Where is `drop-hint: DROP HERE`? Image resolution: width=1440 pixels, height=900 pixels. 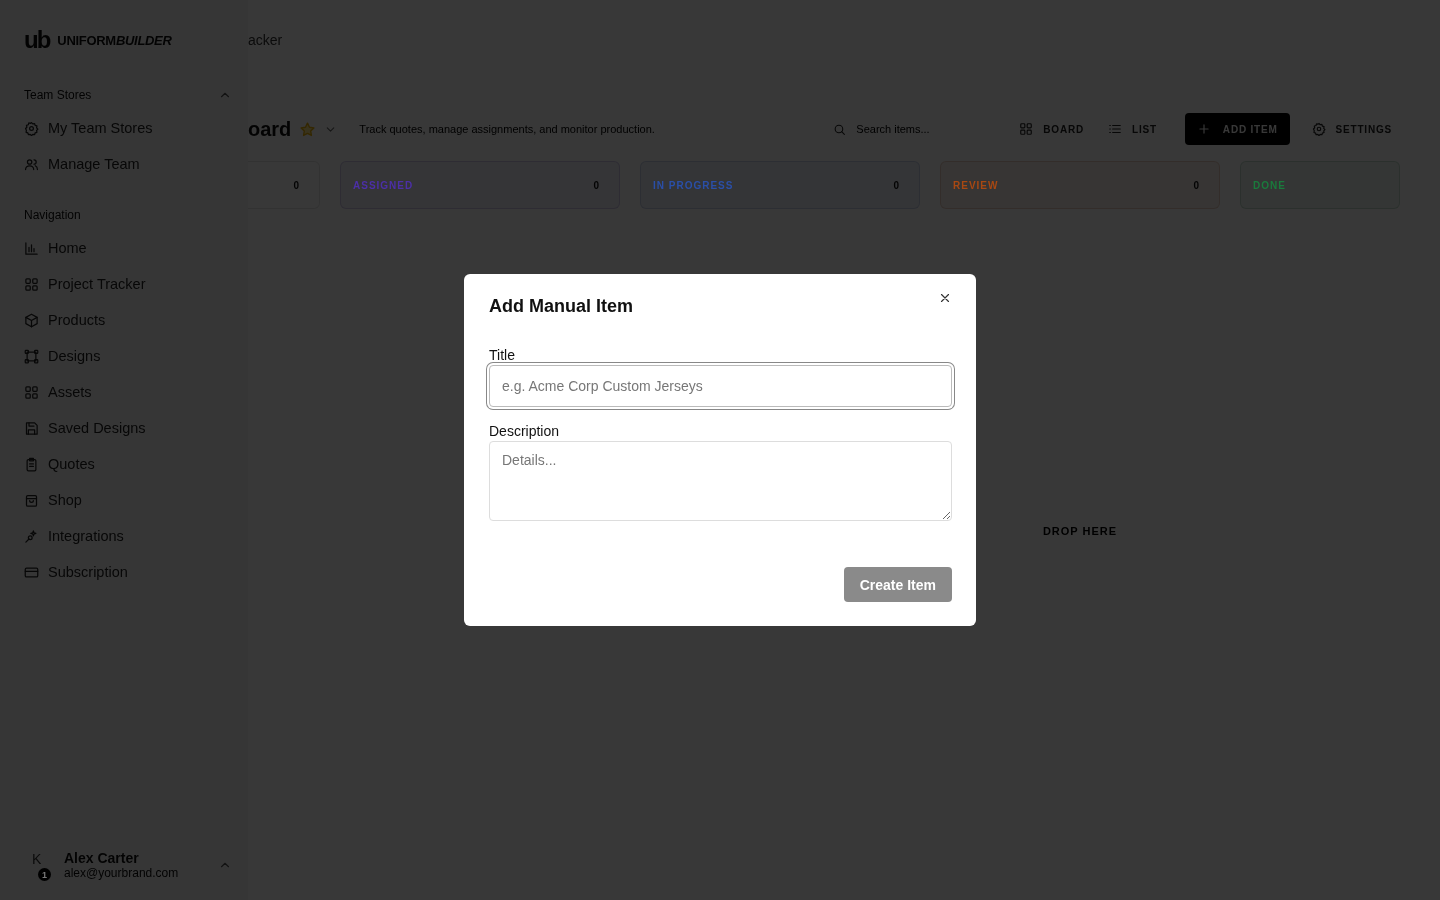 drop-hint: DROP HERE is located at coordinates (1080, 531).